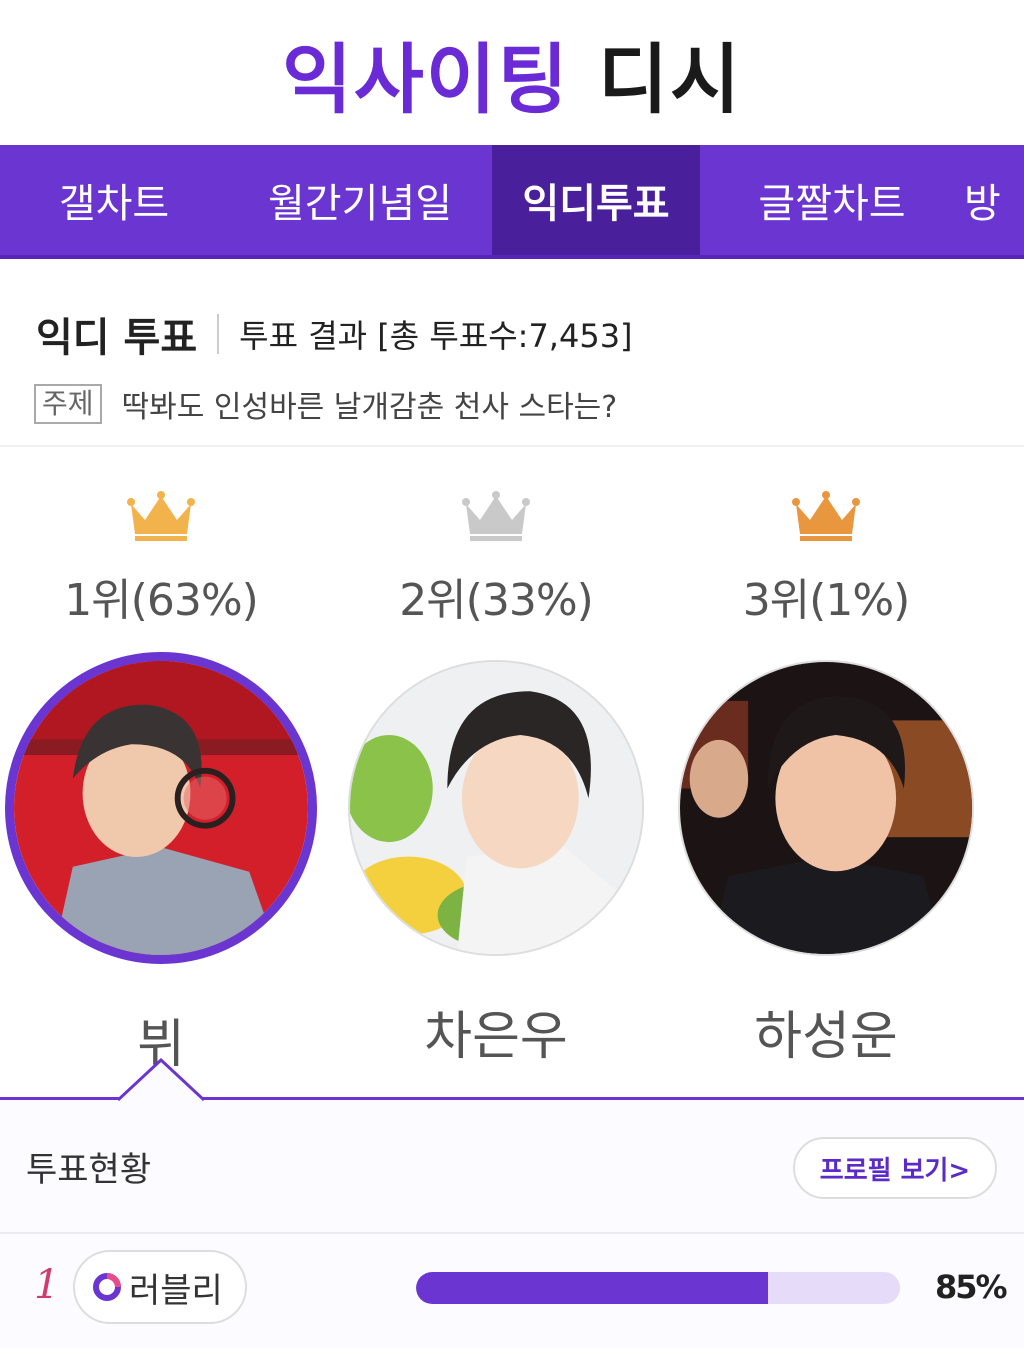 The height and width of the screenshot is (1348, 1024). What do you see at coordinates (496, 600) in the screenshot?
I see `candidate-rank: 2위(33%)` at bounding box center [496, 600].